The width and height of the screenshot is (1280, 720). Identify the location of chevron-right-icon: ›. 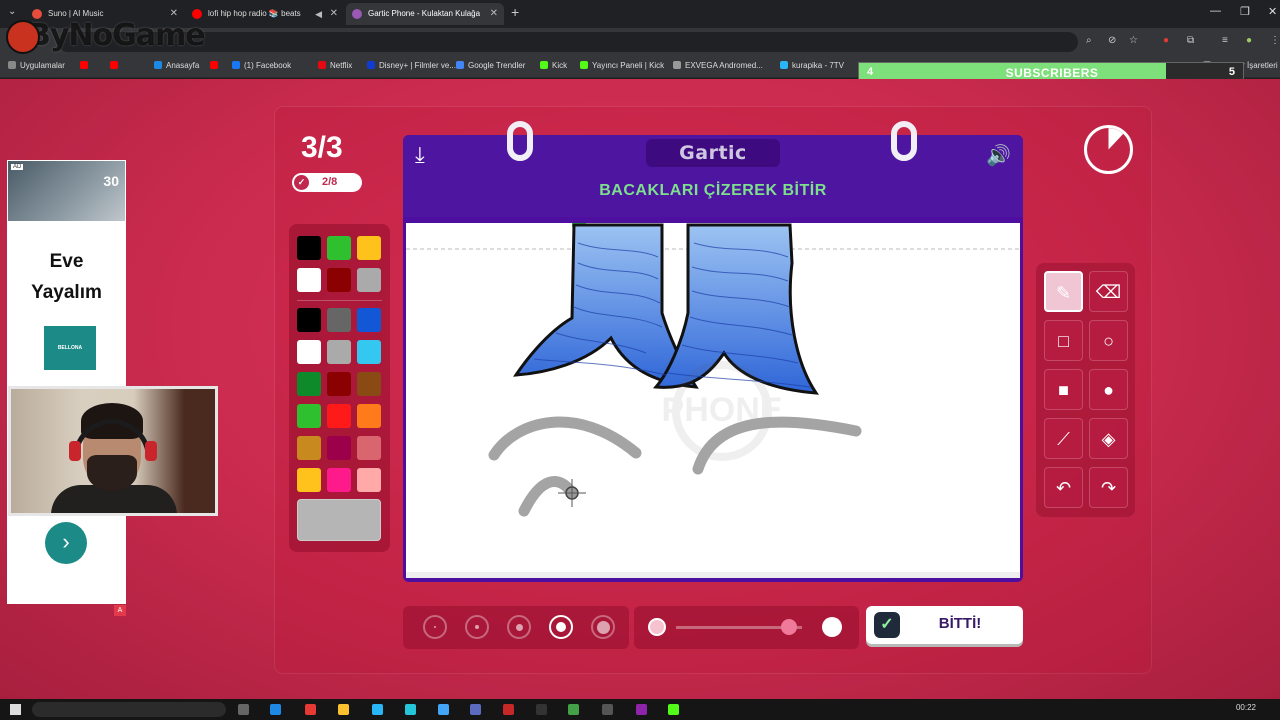
(66, 543).